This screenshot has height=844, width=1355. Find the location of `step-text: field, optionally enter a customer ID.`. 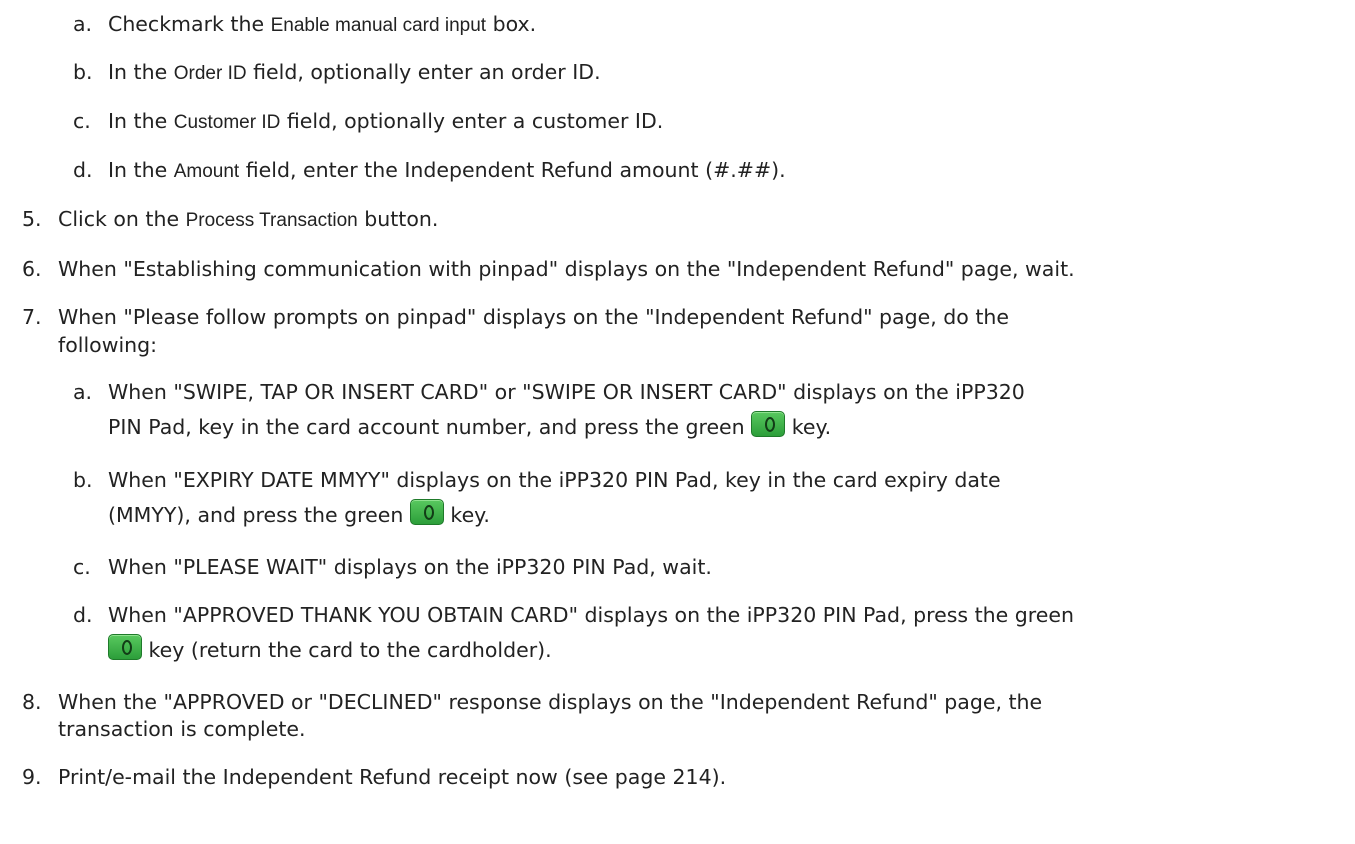

step-text: field, optionally enter a customer ID. is located at coordinates (472, 121).